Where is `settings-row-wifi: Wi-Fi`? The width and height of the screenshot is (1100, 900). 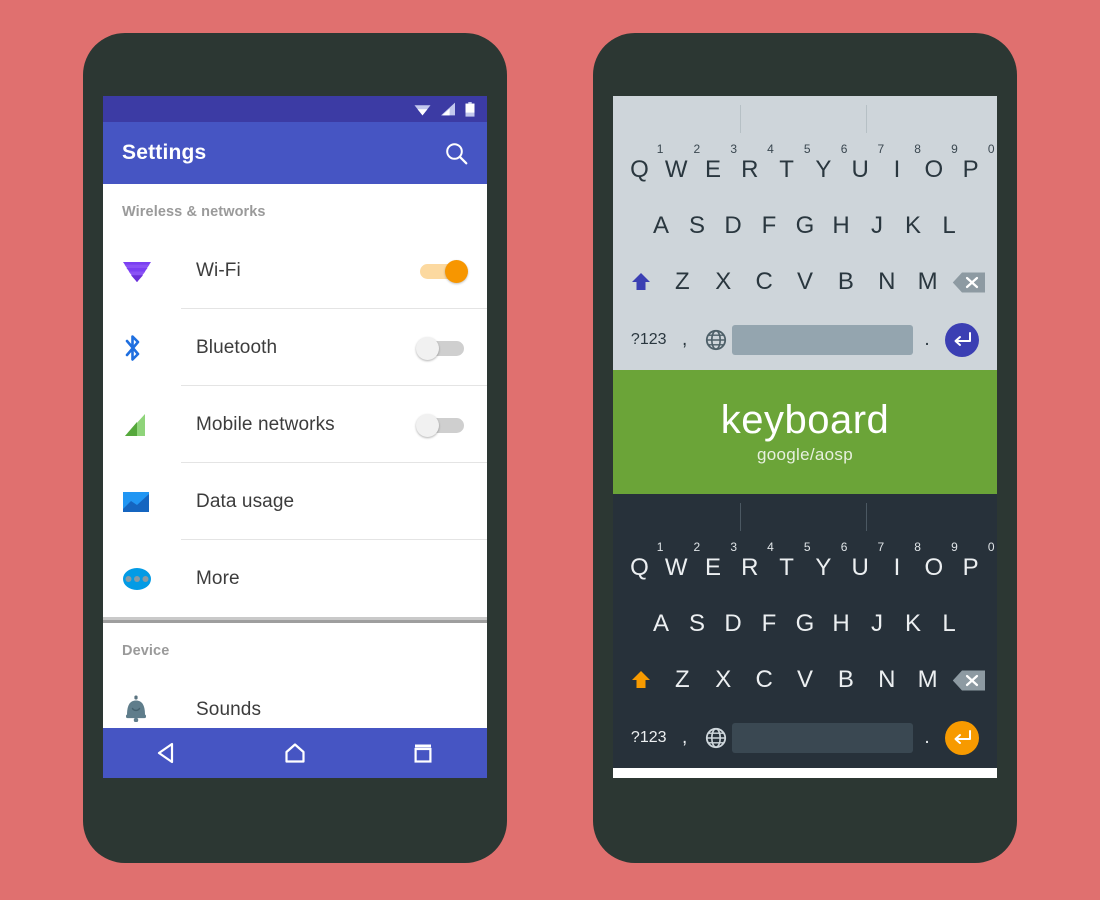
settings-row-wifi: Wi-Fi is located at coordinates (295, 270).